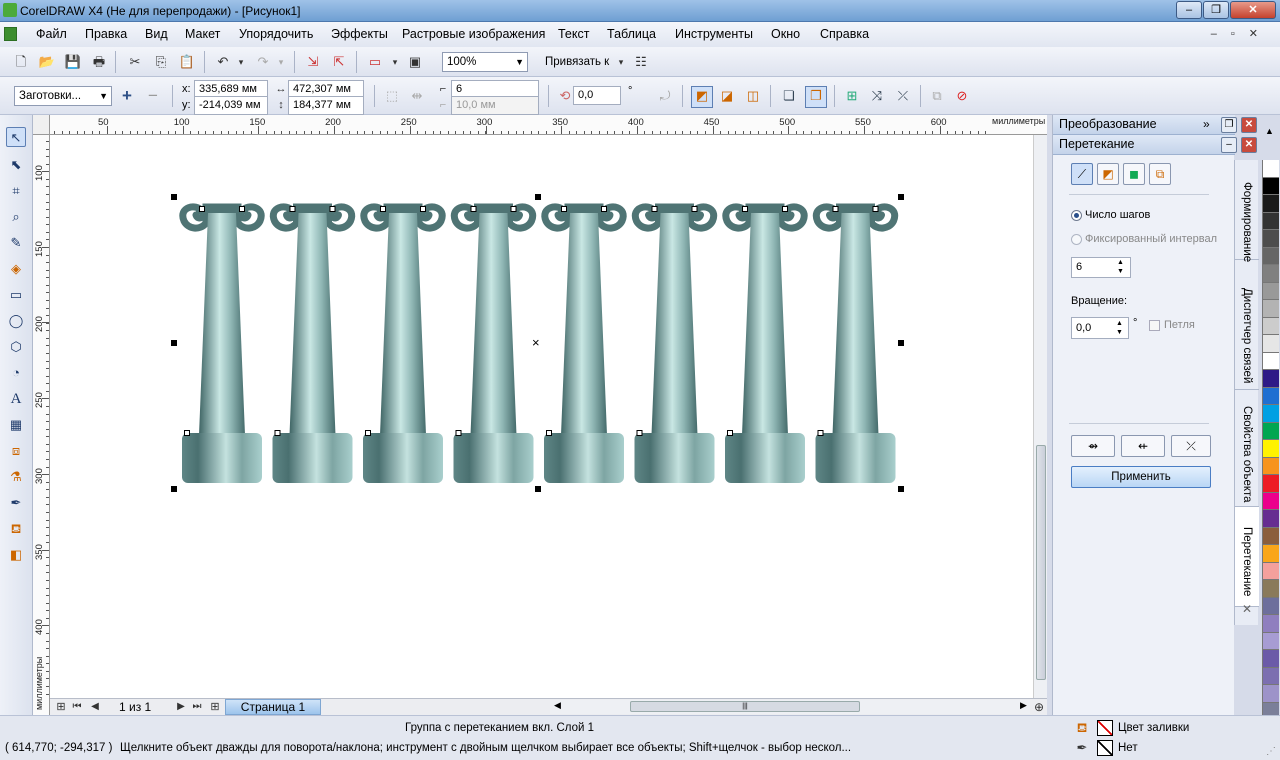 This screenshot has width=1280, height=760. What do you see at coordinates (495, 105) in the screenshot?
I see `blend-spacing-field: 10,0 мм` at bounding box center [495, 105].